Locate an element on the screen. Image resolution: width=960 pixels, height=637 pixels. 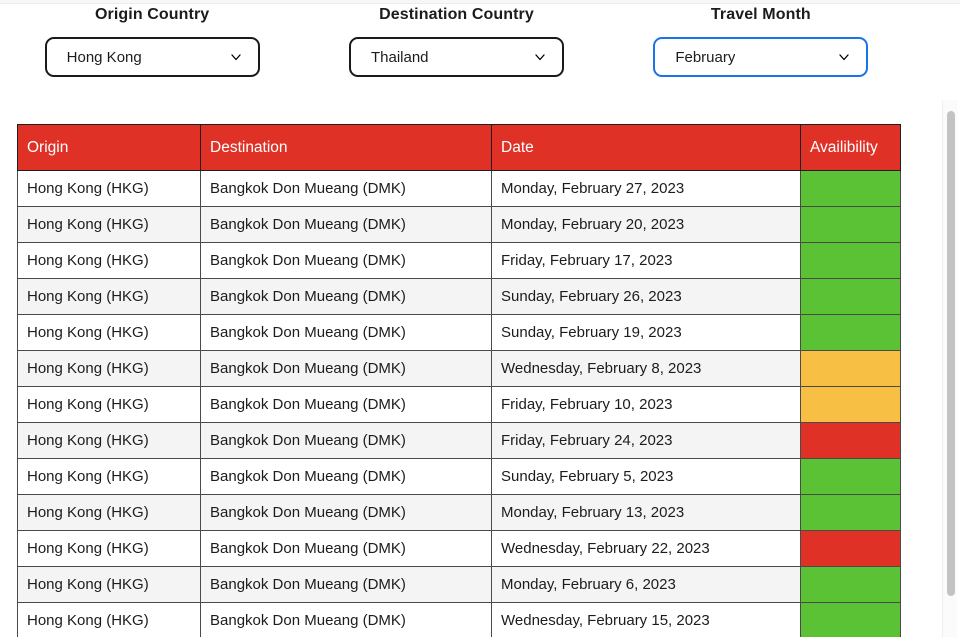
destination-country-select-value: Thailand is located at coordinates (399, 57).